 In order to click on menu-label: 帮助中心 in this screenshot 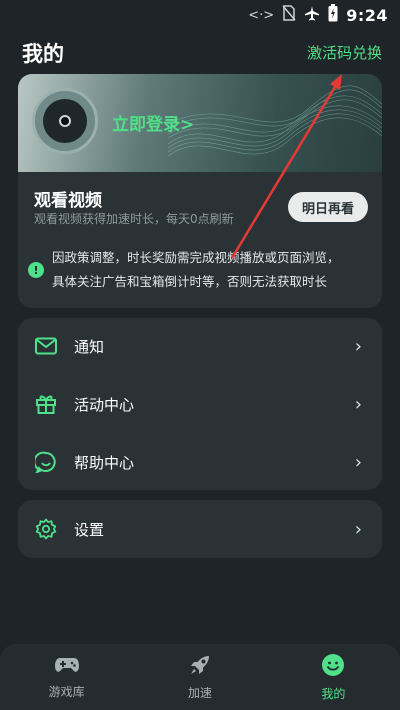, I will do `click(104, 462)`.